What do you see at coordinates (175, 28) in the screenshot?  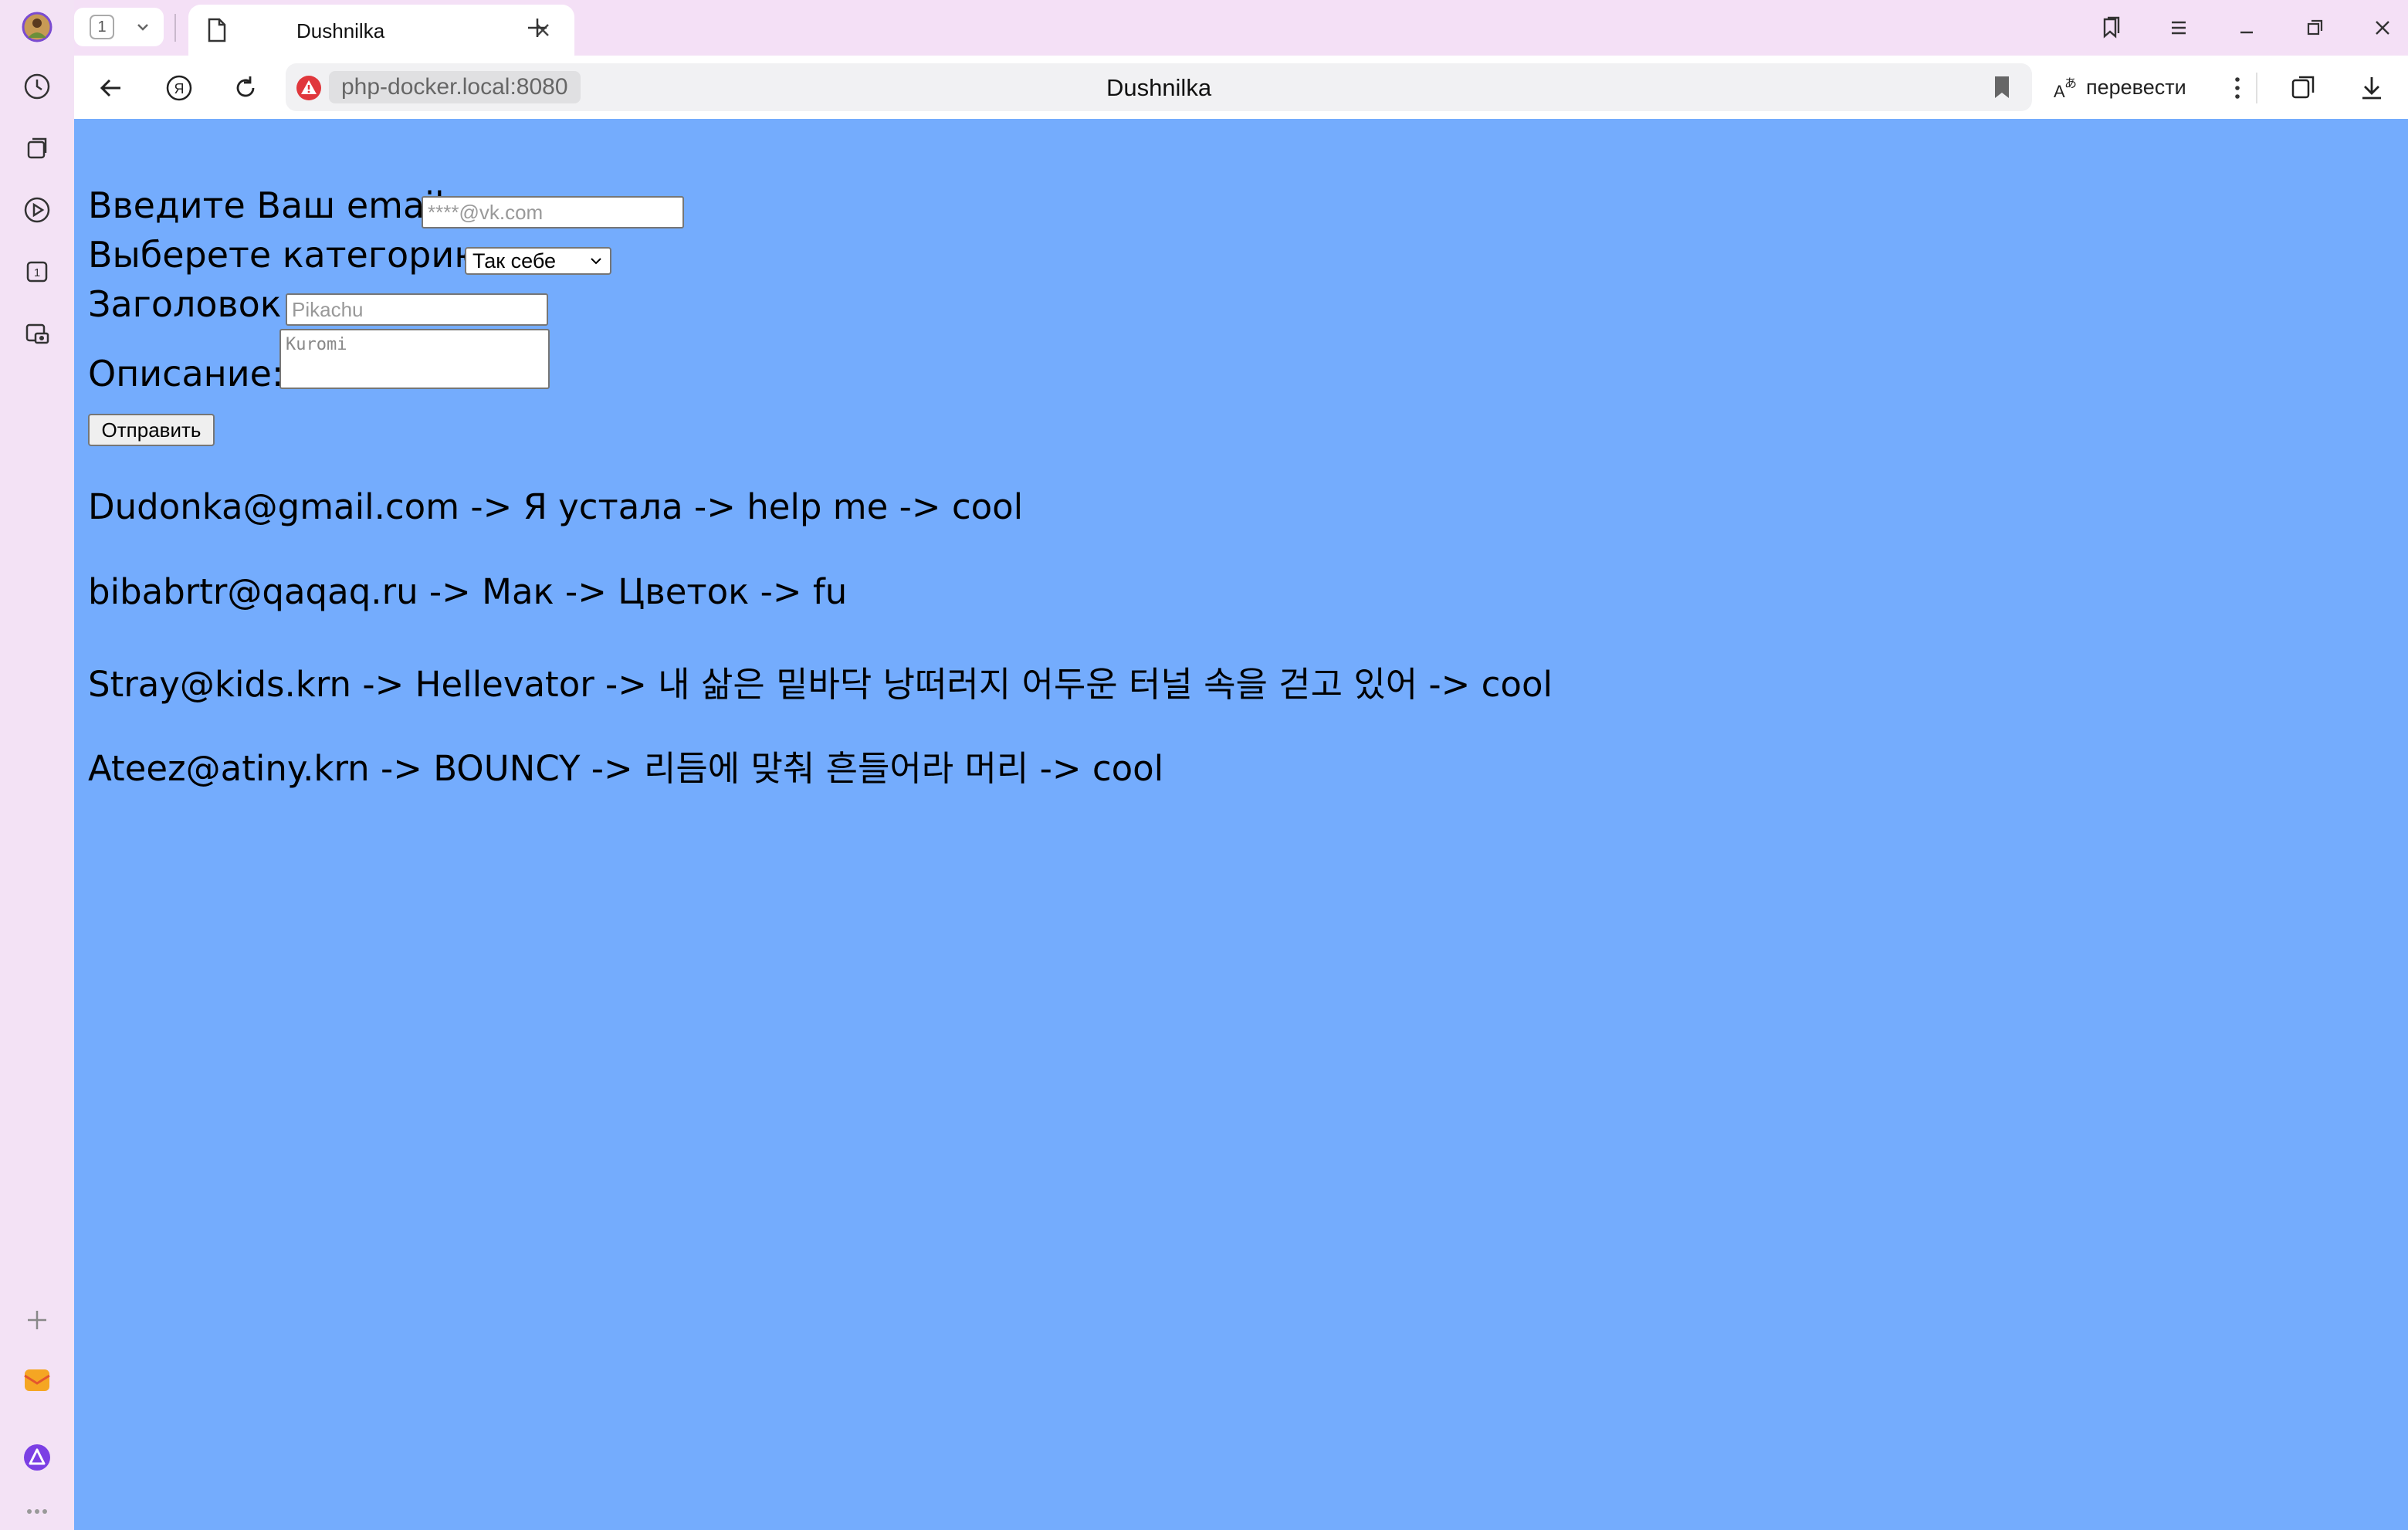 I see `tab-separator` at bounding box center [175, 28].